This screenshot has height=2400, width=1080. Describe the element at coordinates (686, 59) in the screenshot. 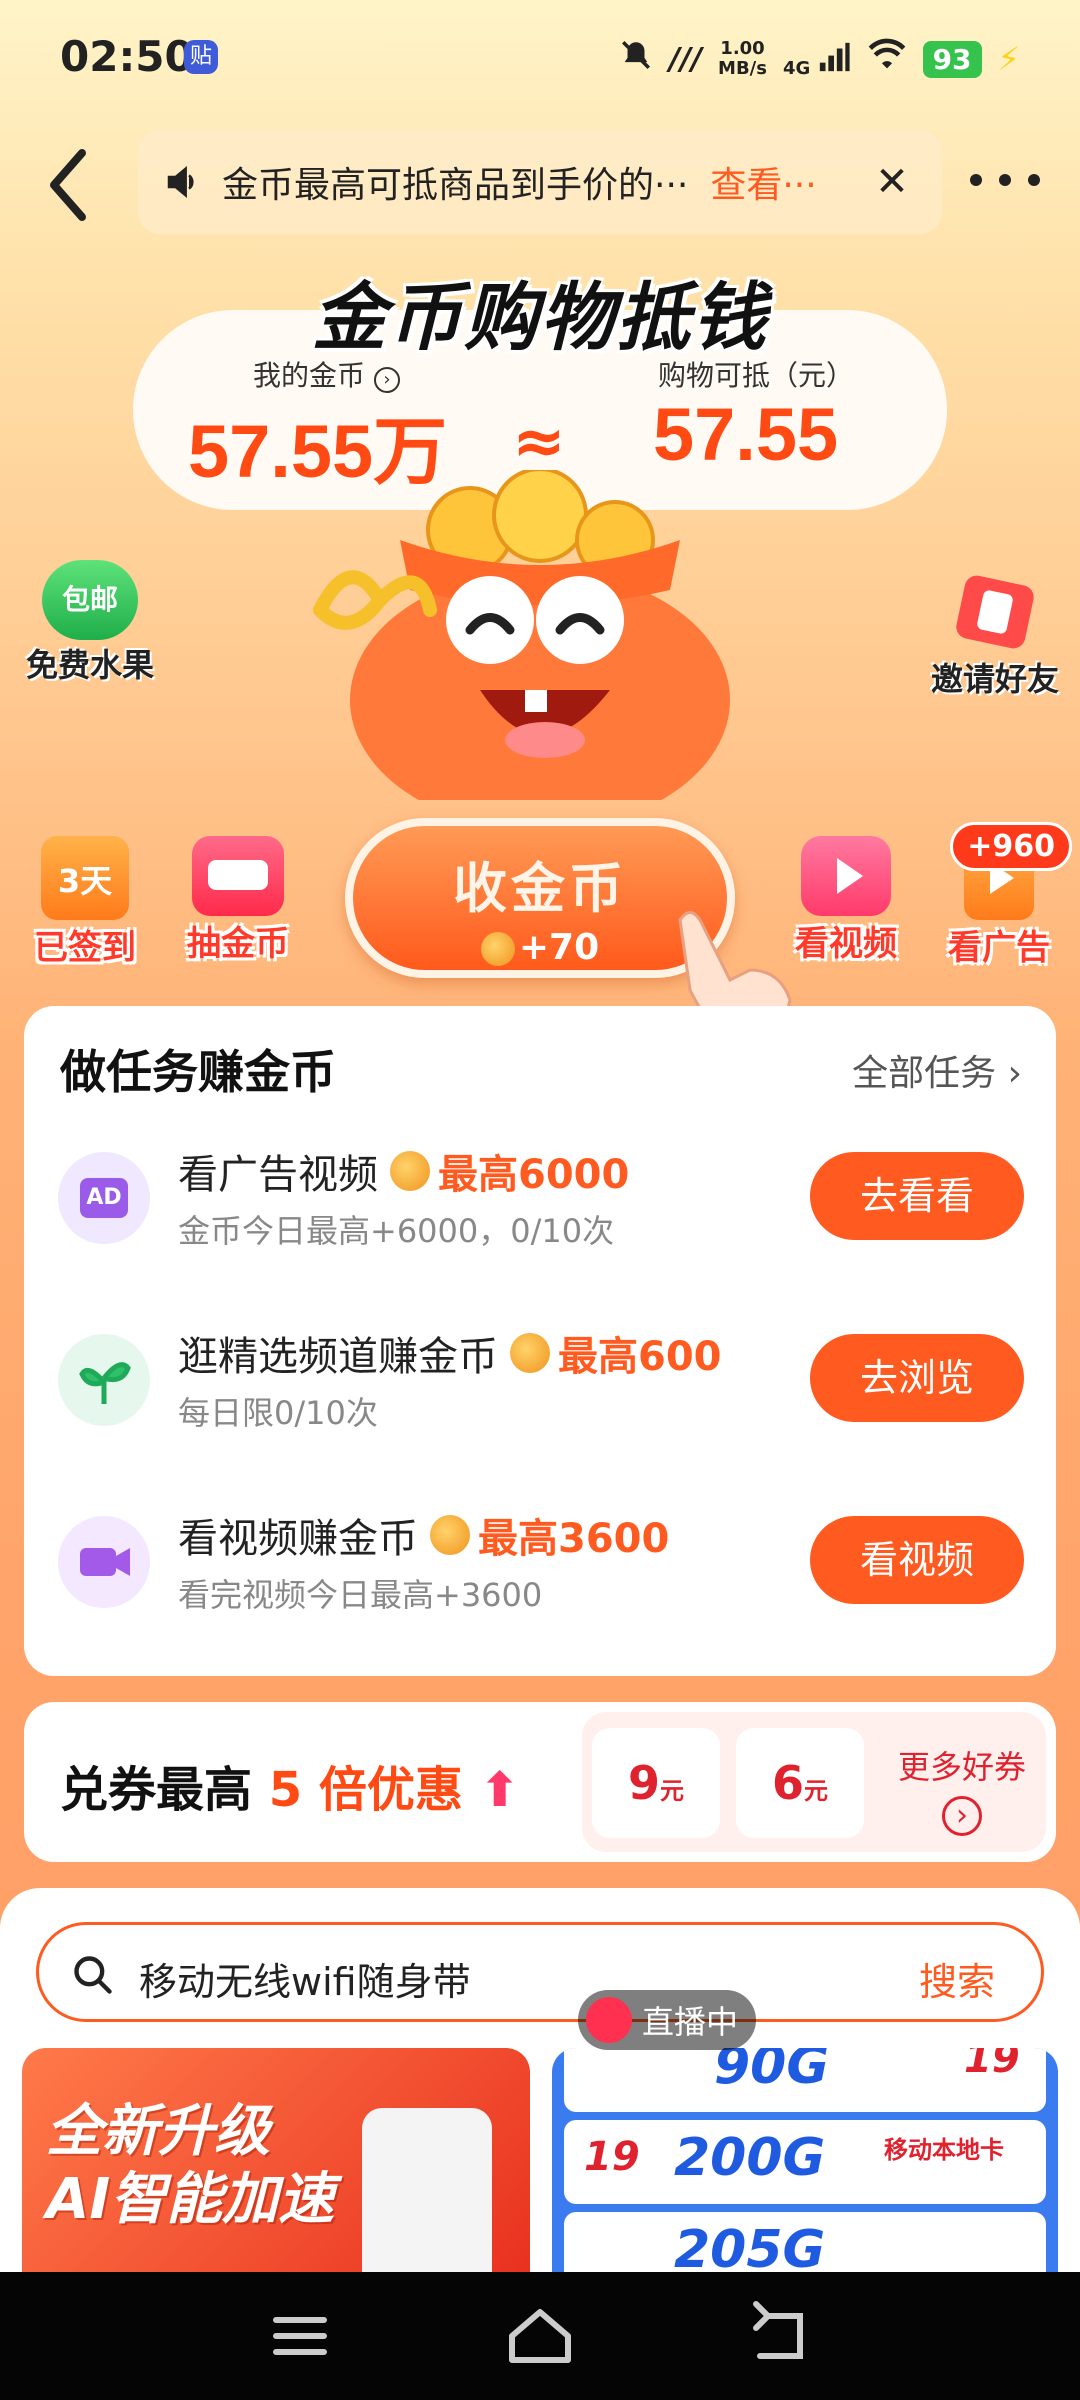

I see `nfc-icon: ///` at that location.